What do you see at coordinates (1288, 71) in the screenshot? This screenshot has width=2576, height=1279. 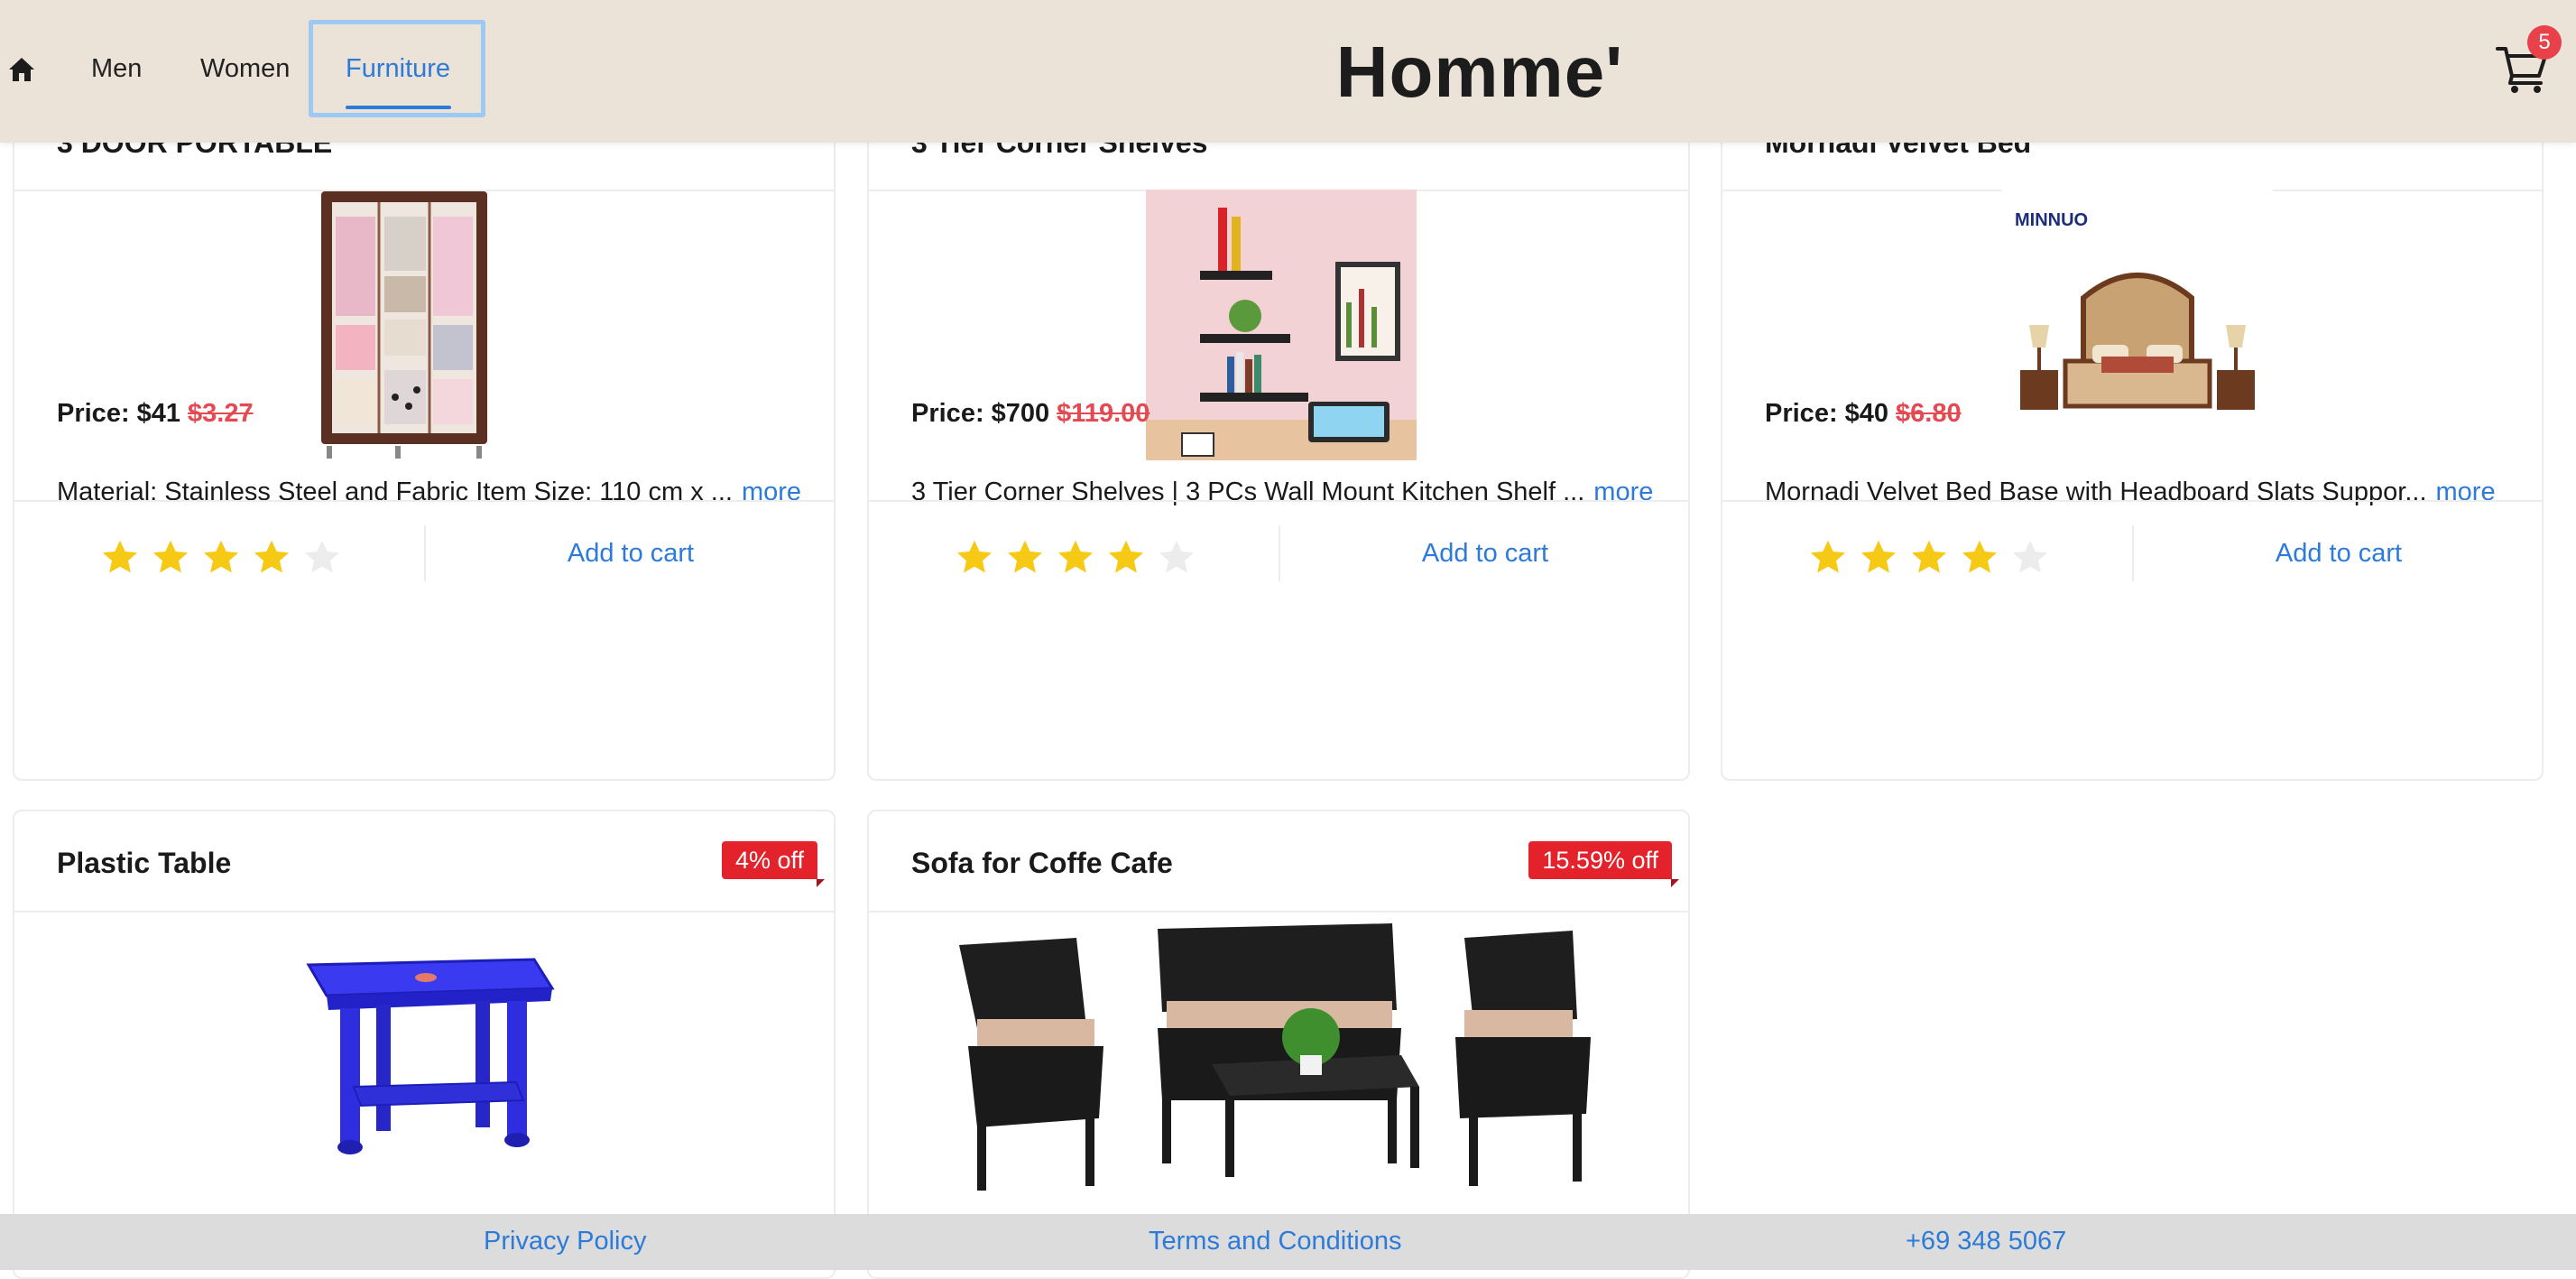 I see `top-nav-bar: Men Women Furniture Homme' 5` at bounding box center [1288, 71].